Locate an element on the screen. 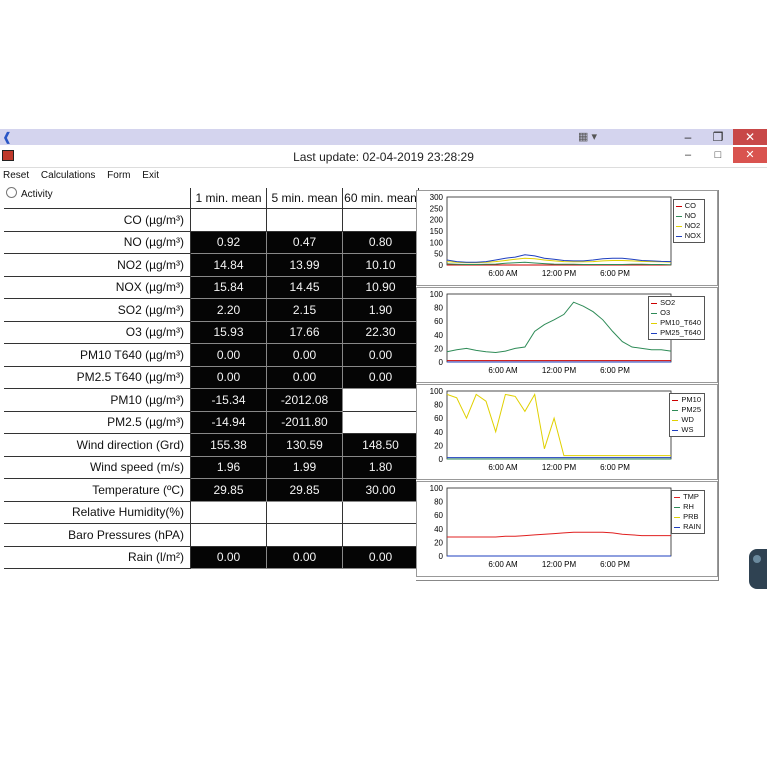 The image size is (767, 767). legend-label: RH is located at coordinates (688, 506).